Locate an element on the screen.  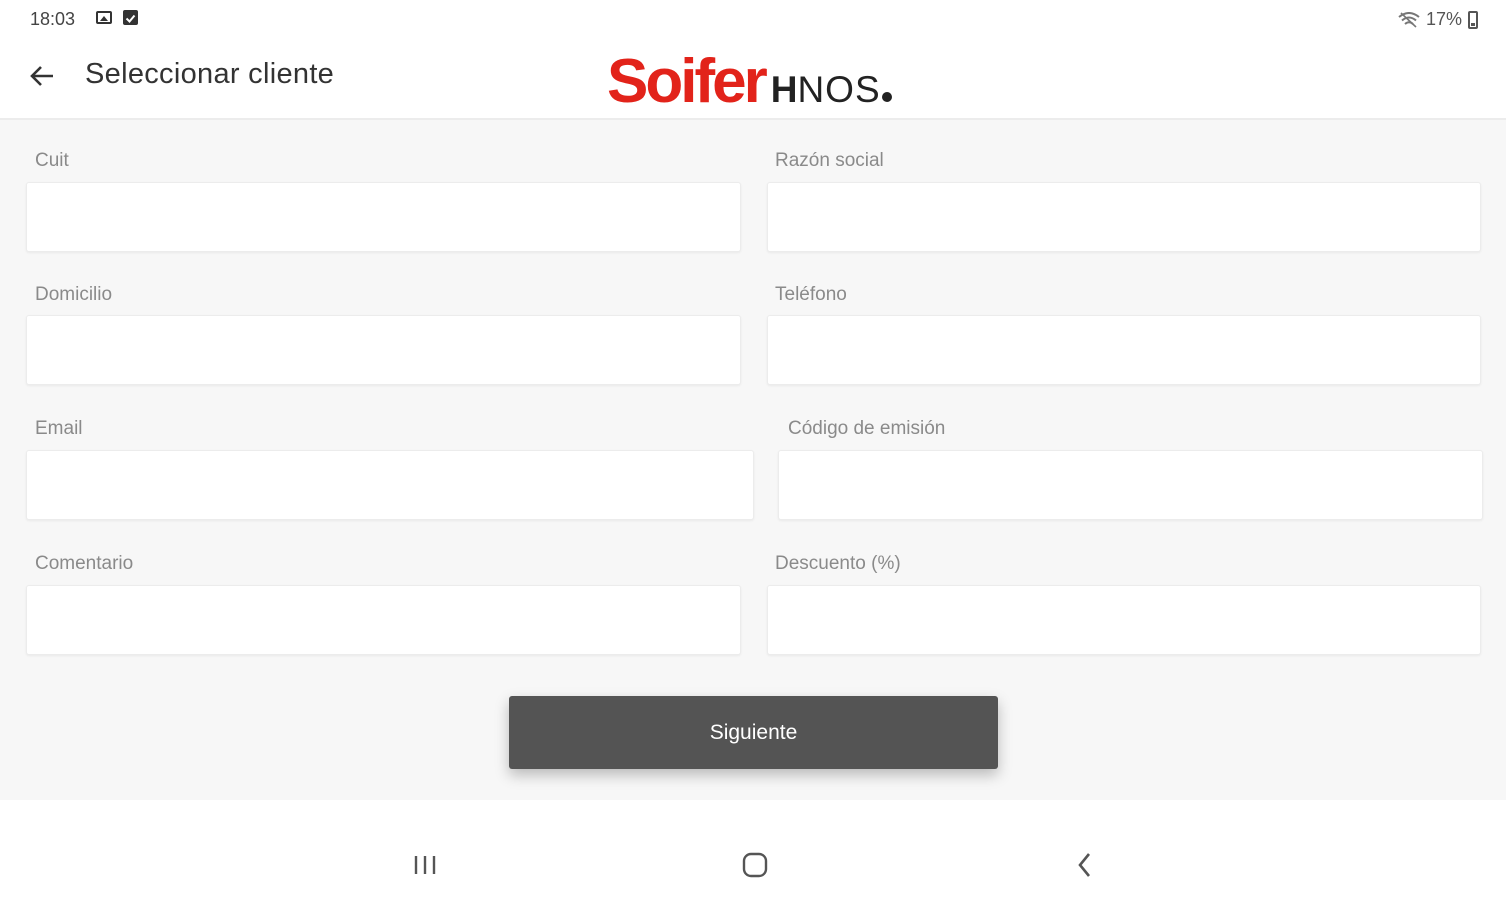
logo-main-text: Soifer is located at coordinates (687, 81).